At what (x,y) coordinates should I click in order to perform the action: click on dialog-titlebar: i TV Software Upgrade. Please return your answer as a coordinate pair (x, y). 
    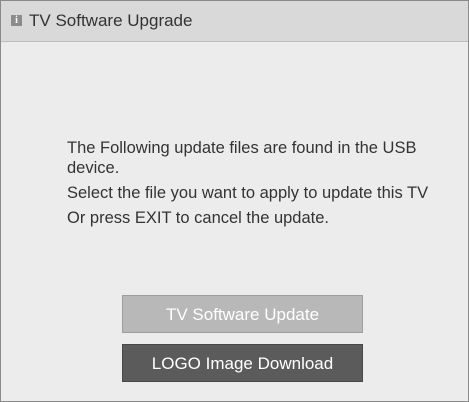
    Looking at the image, I should click on (234, 21).